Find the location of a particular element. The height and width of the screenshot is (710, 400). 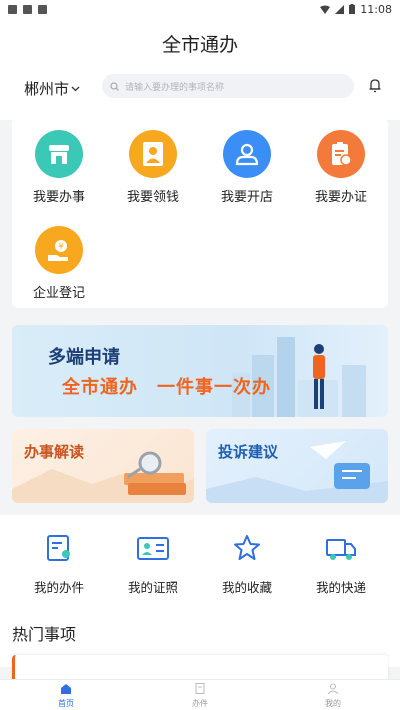

hot-title: 热门事项 is located at coordinates (44, 634).